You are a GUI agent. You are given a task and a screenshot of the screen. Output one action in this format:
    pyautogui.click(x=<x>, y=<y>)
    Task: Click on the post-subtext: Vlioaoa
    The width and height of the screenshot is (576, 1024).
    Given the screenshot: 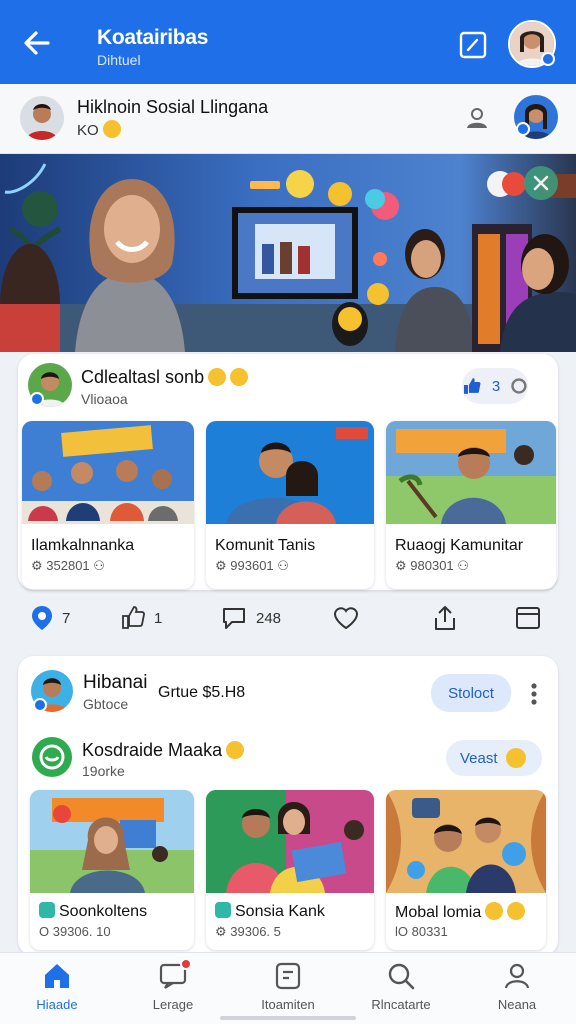 What is the action you would take?
    pyautogui.click(x=104, y=399)
    